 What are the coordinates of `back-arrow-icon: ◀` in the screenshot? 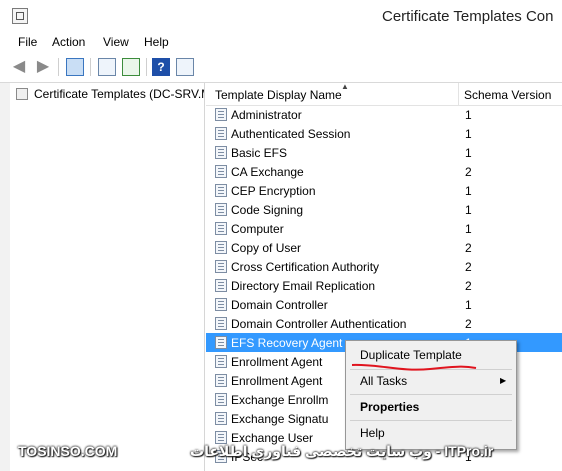 It's located at (19, 67).